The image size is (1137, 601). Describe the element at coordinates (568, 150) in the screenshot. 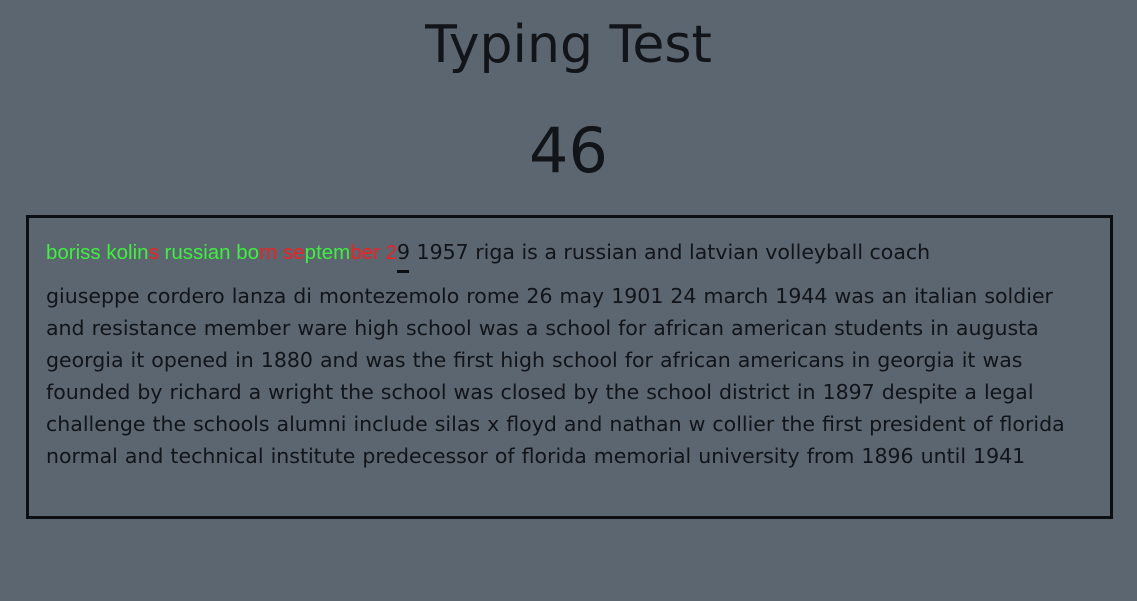

I see `countdown-timer: 46` at that location.